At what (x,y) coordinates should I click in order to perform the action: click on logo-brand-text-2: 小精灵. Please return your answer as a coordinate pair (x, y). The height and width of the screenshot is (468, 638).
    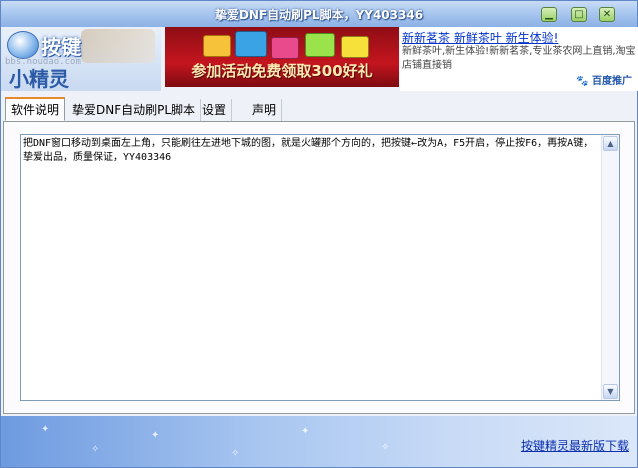
    Looking at the image, I should click on (39, 79).